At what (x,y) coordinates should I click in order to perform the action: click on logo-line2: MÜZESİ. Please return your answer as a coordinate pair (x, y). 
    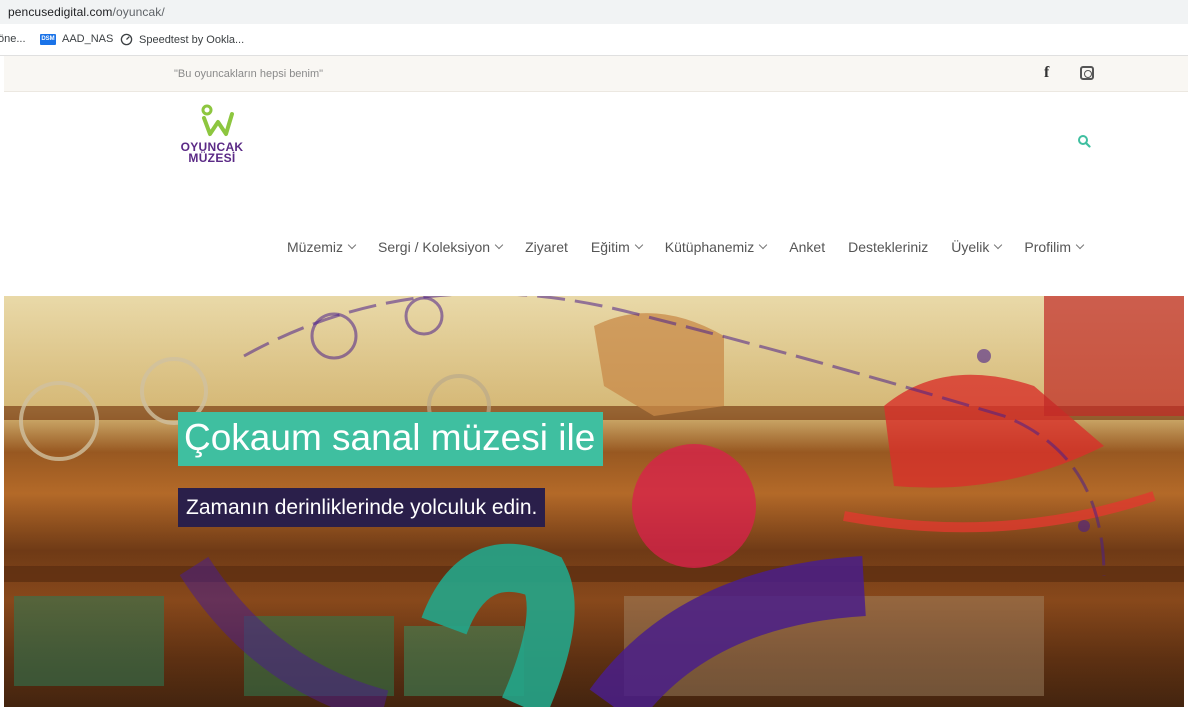
    Looking at the image, I should click on (212, 158).